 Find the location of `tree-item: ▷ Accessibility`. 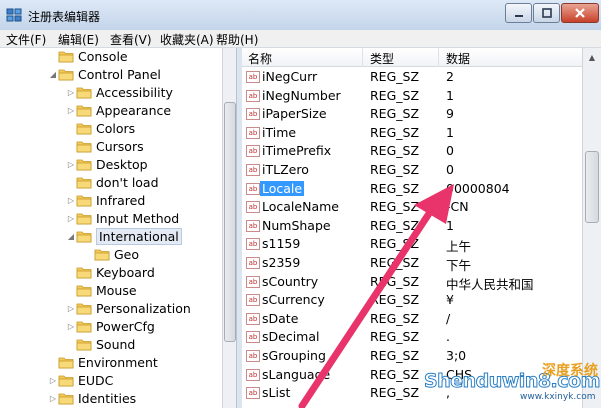

tree-item: ▷ Accessibility is located at coordinates (119, 92).